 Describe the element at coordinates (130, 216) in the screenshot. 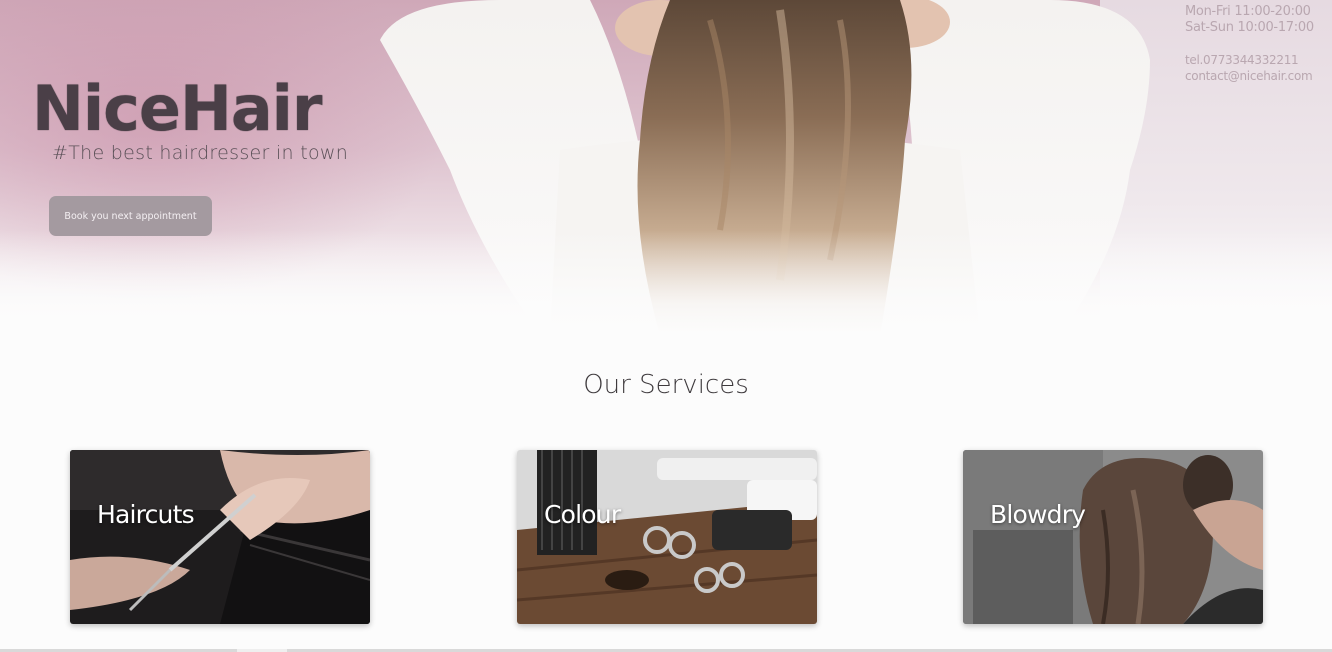

I see `book-appointment-button: Book you next appointment` at that location.